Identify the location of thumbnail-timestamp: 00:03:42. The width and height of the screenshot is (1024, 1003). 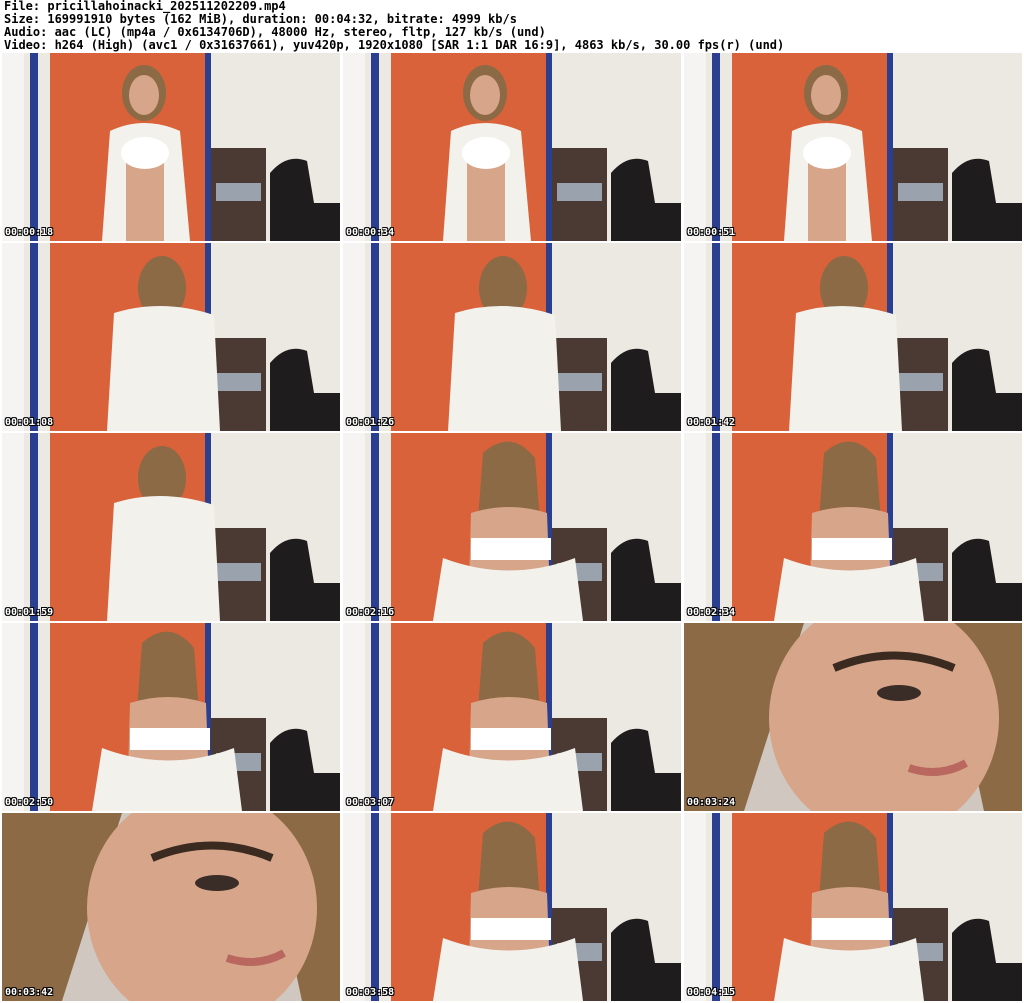
(29, 992).